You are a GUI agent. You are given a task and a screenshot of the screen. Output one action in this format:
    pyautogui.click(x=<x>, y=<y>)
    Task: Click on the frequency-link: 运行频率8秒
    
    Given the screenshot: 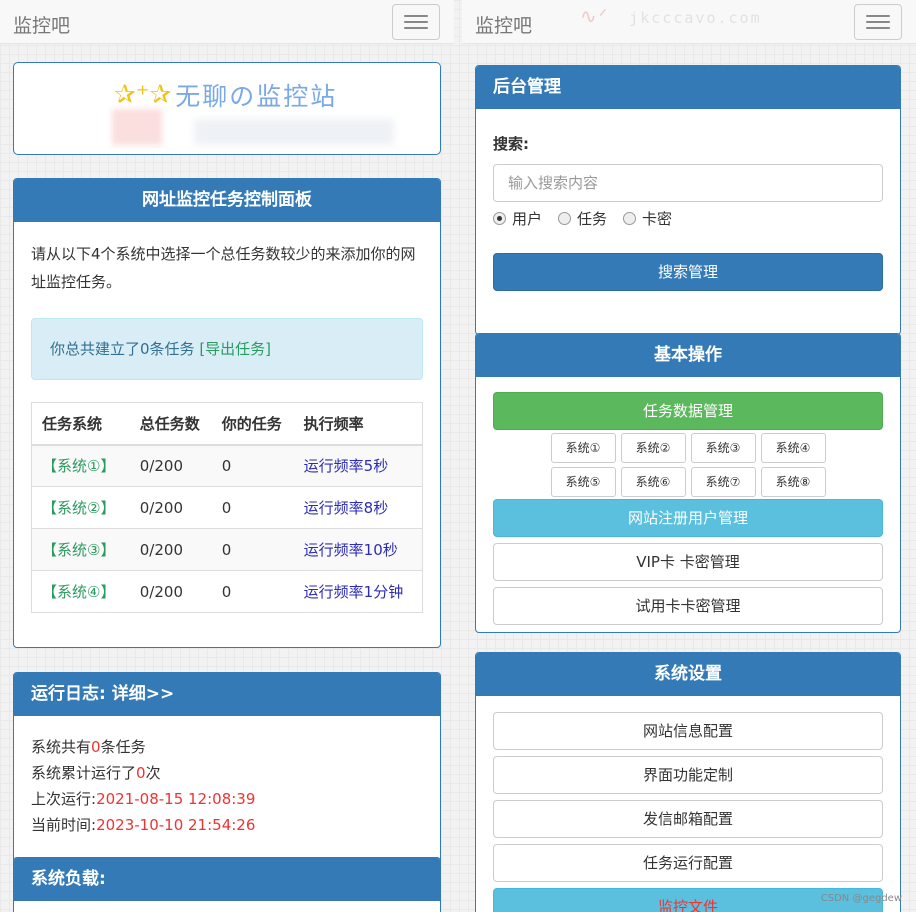 What is the action you would take?
    pyautogui.click(x=346, y=508)
    